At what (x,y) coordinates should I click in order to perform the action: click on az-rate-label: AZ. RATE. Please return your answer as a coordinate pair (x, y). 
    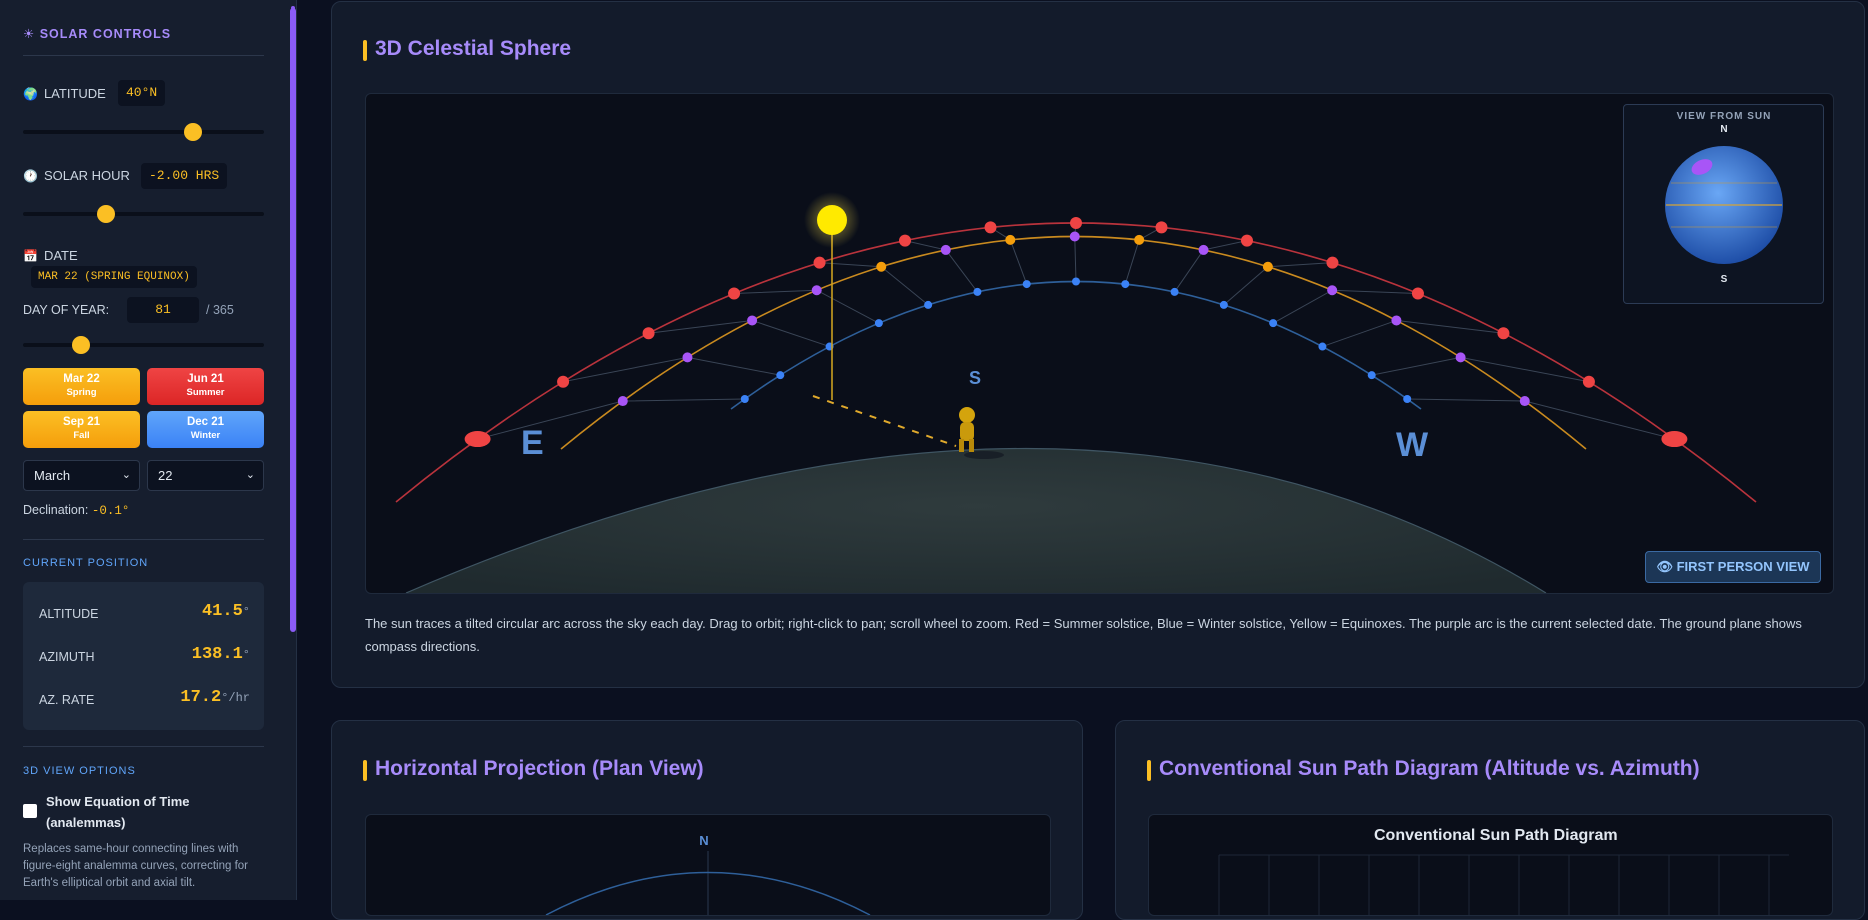
    Looking at the image, I should click on (67, 700).